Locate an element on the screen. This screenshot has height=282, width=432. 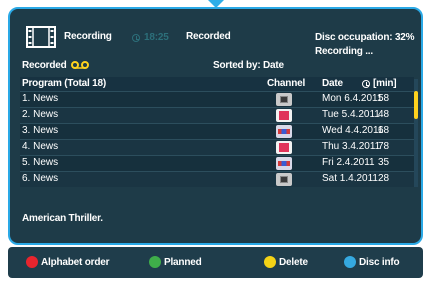
clock-time: 18:25 is located at coordinates (156, 37).